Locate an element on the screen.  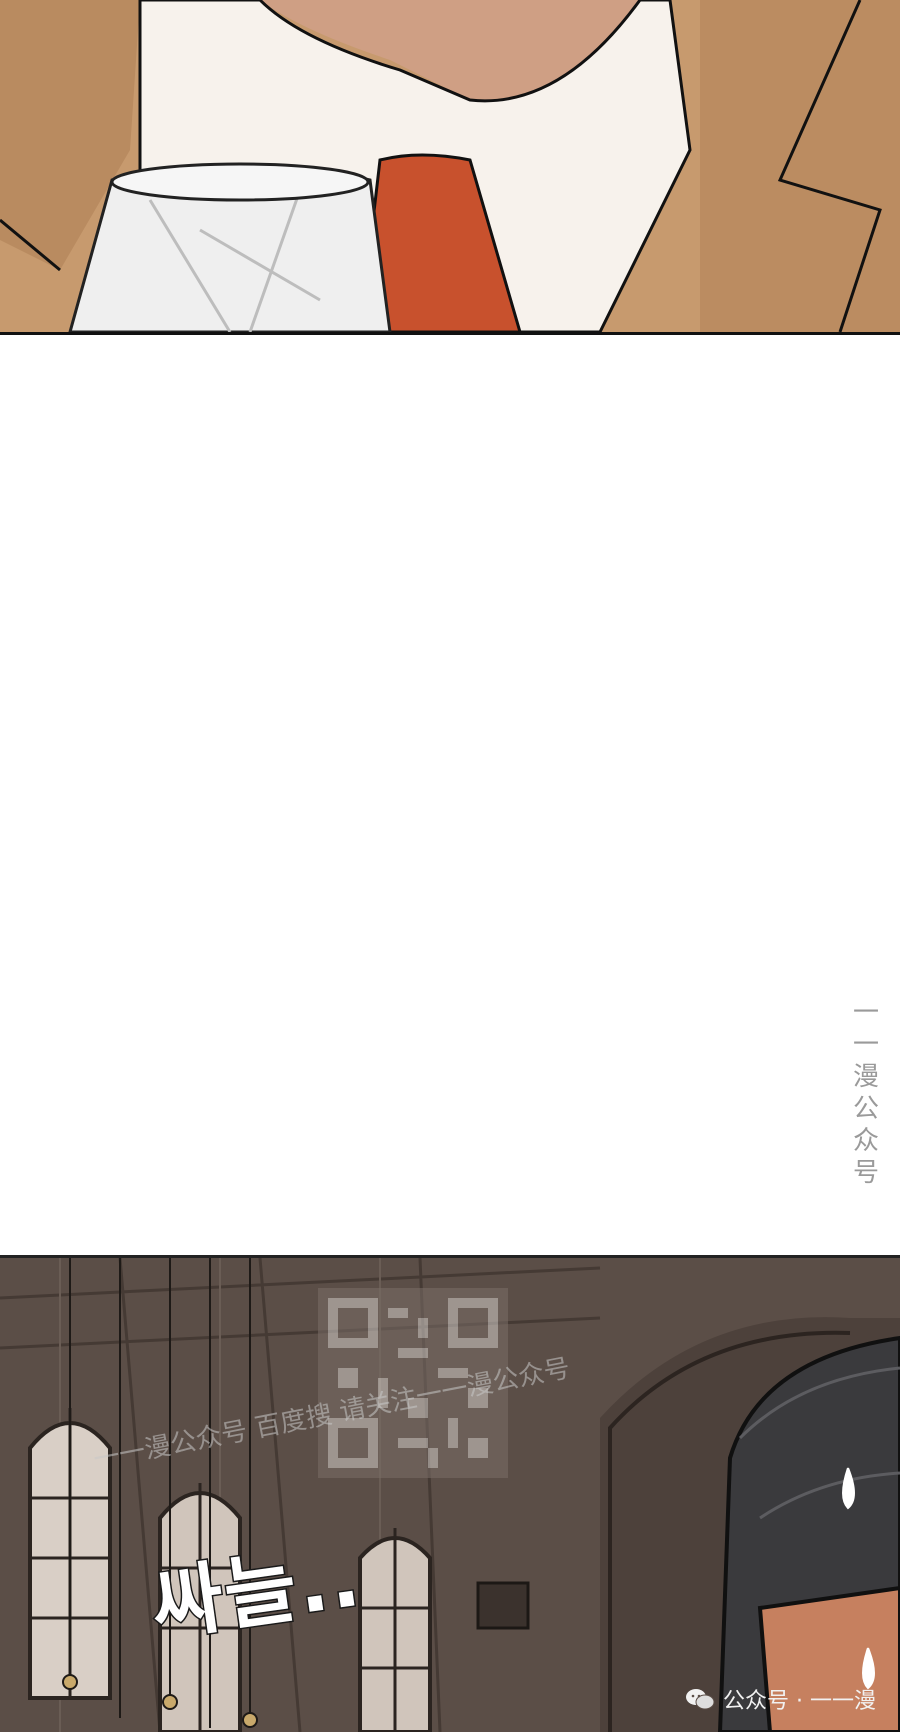
vertical-watermark-char: 公 is located at coordinates (865, 1109).